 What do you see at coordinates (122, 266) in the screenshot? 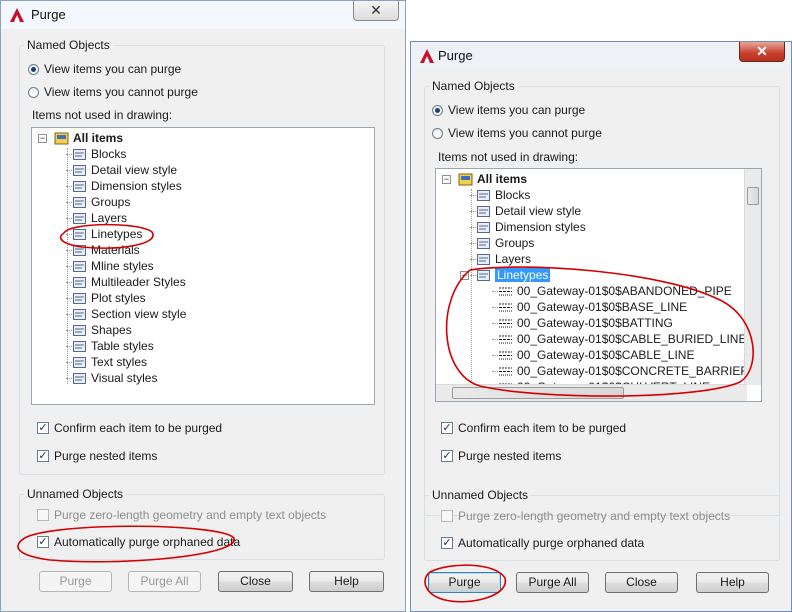
I see `tree-item-label: Mline styles` at bounding box center [122, 266].